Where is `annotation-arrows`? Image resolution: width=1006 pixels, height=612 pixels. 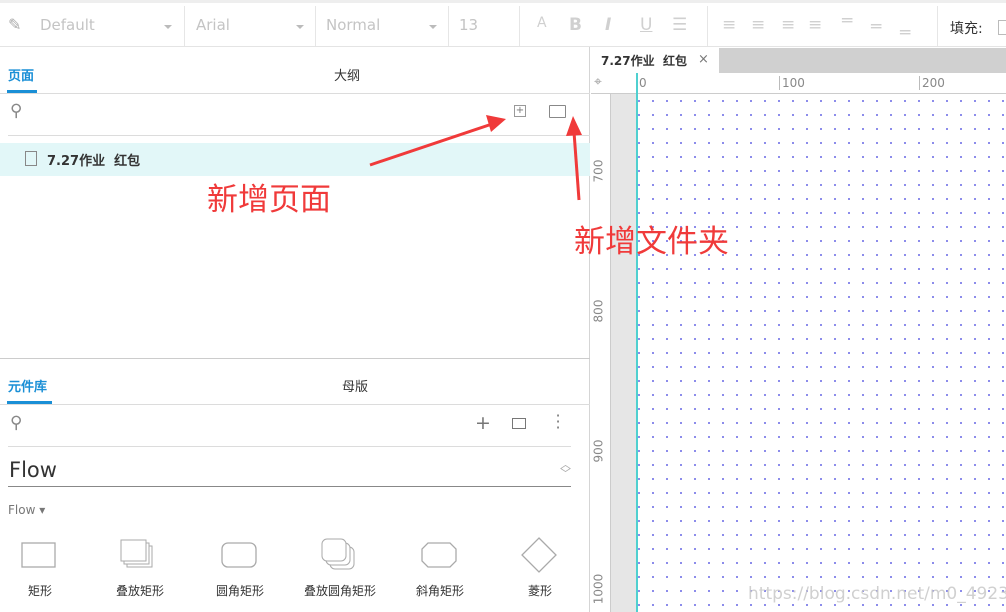
annotation-arrows is located at coordinates (475, 158).